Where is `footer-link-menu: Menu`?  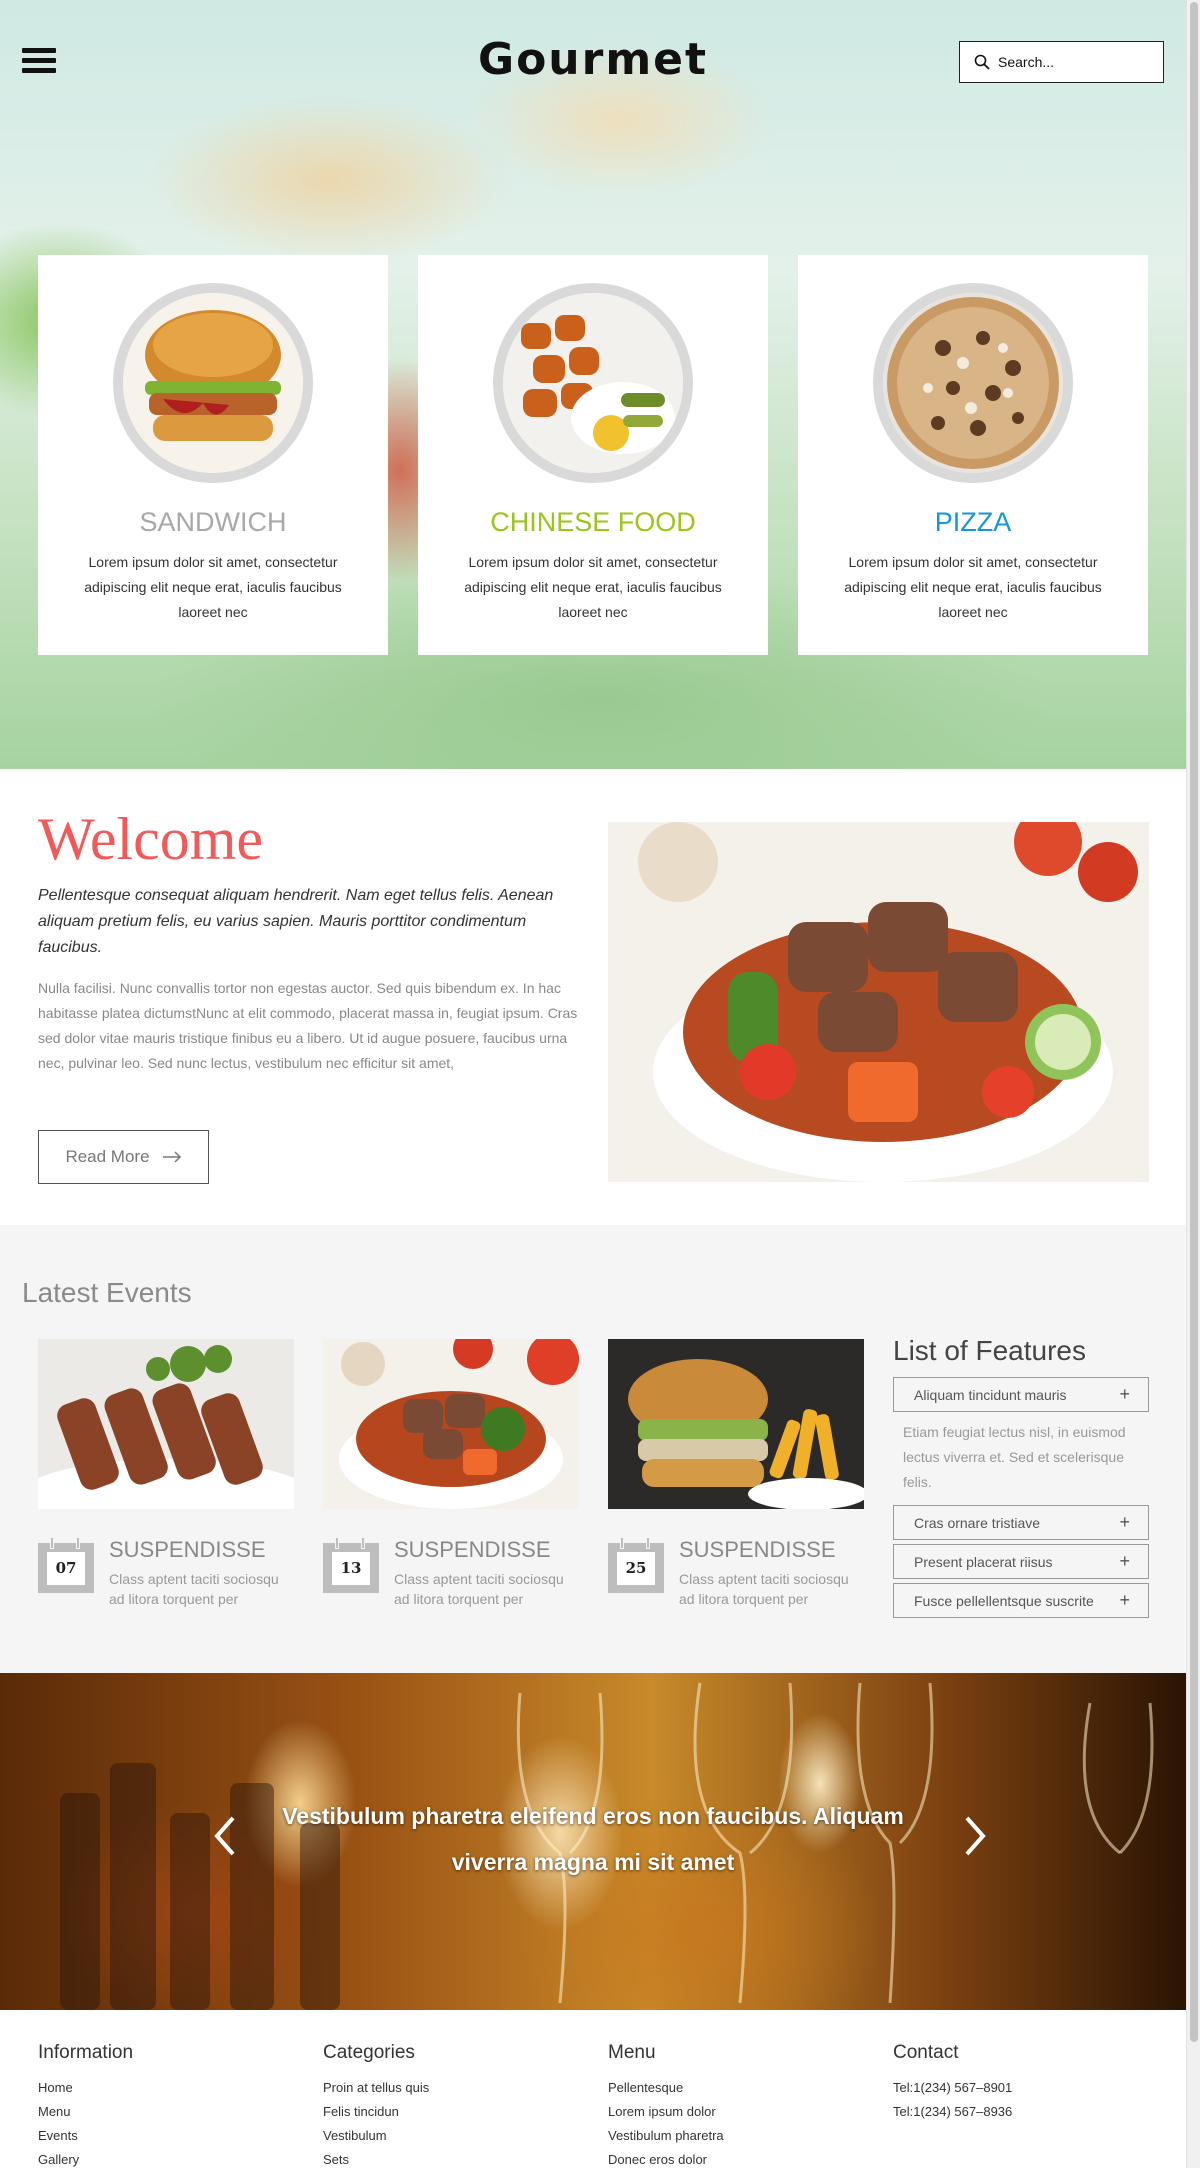
footer-link-menu: Menu is located at coordinates (168, 2112).